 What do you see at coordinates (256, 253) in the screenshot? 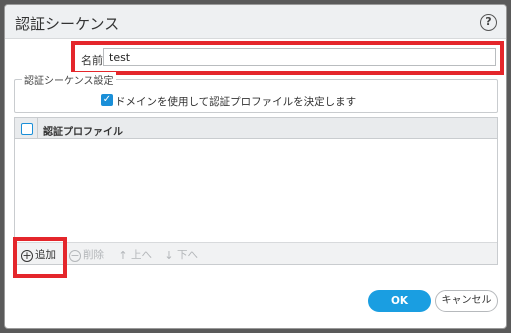
I see `table-toolbar: + 追加 − 削除 ↑ 上へ ↓ 下へ` at bounding box center [256, 253].